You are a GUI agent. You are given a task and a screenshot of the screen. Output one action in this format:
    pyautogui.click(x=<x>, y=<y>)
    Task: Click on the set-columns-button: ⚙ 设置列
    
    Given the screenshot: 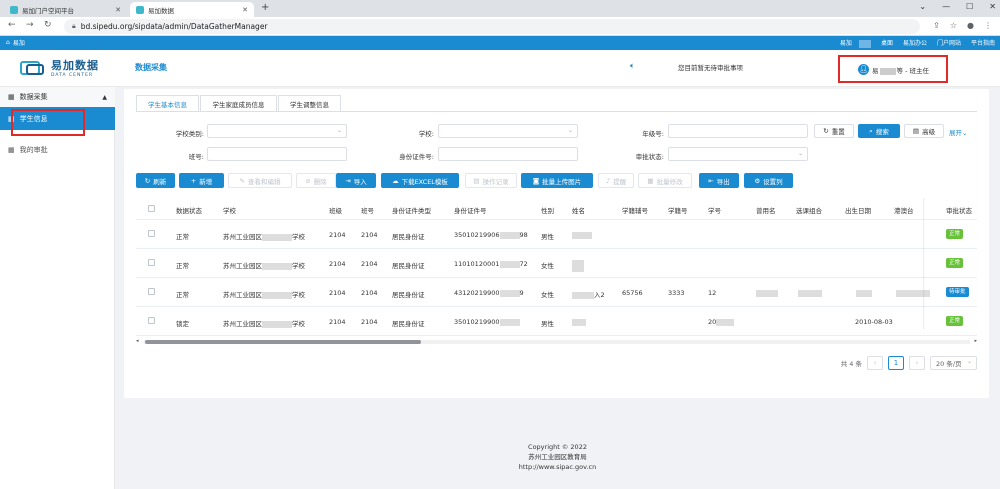 What is the action you would take?
    pyautogui.click(x=768, y=180)
    